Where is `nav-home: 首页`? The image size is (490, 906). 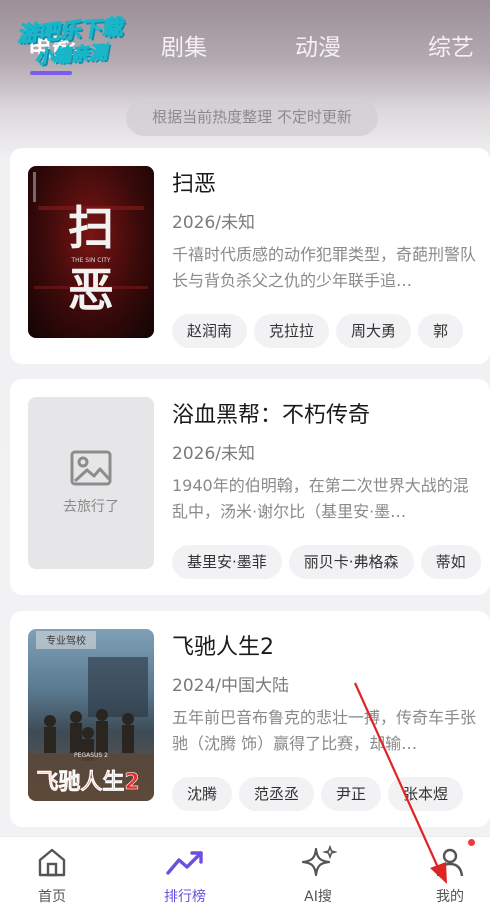
nav-home: 首页 is located at coordinates (52, 875).